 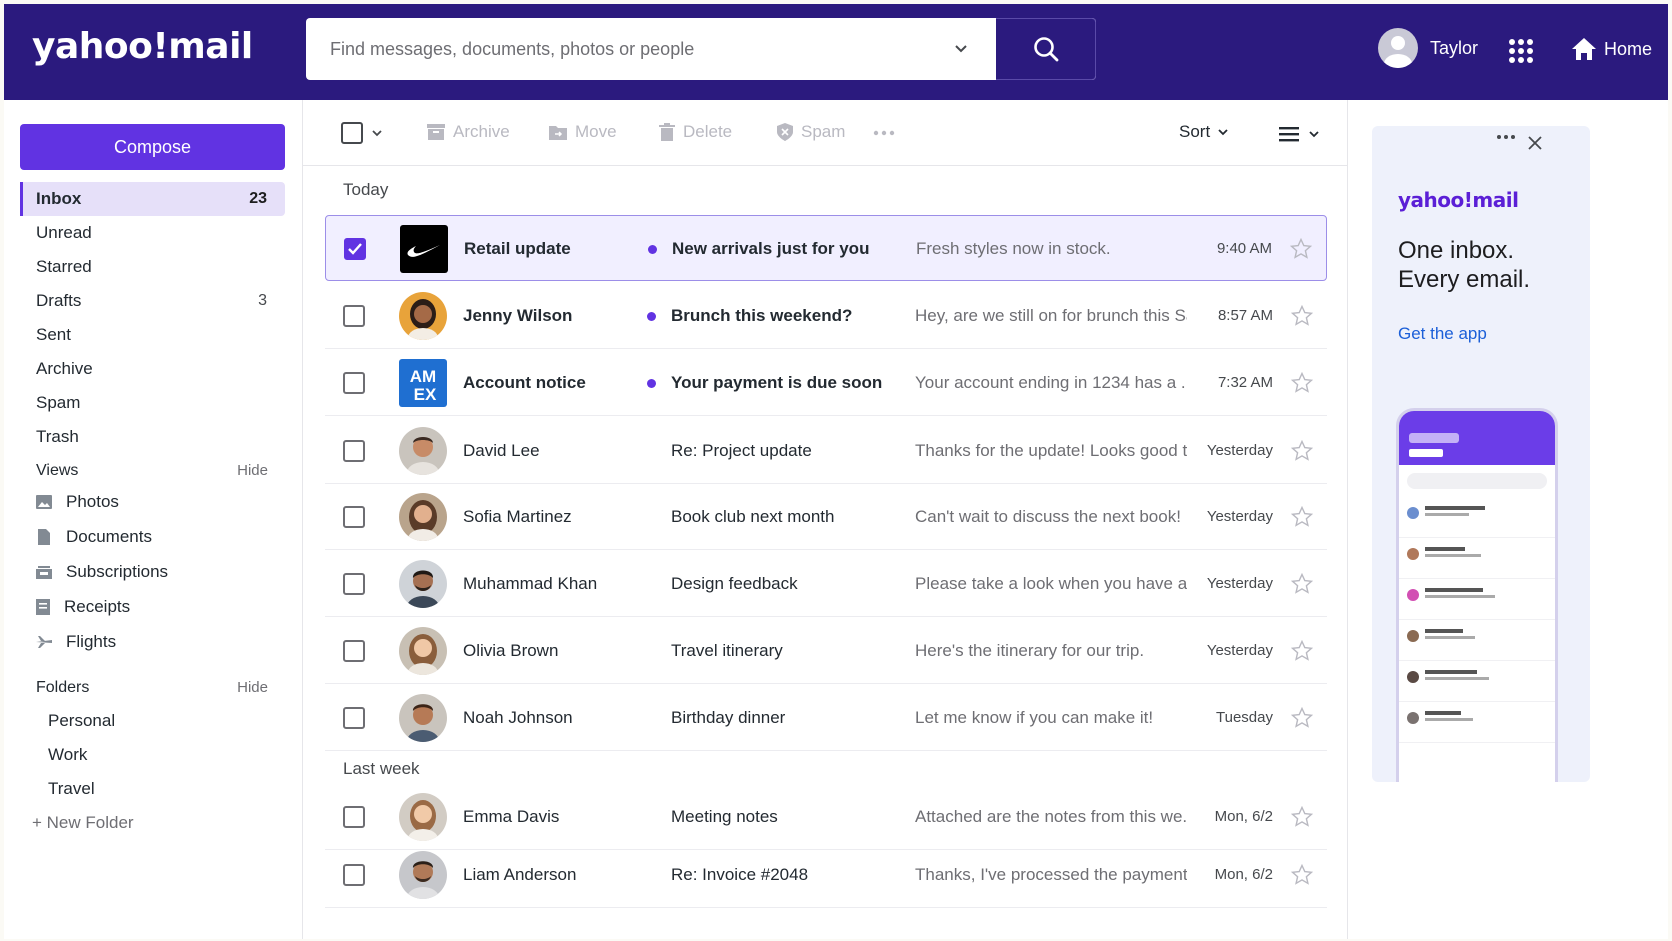 What do you see at coordinates (771, 248) in the screenshot?
I see `message-subject: New arrivals just for you` at bounding box center [771, 248].